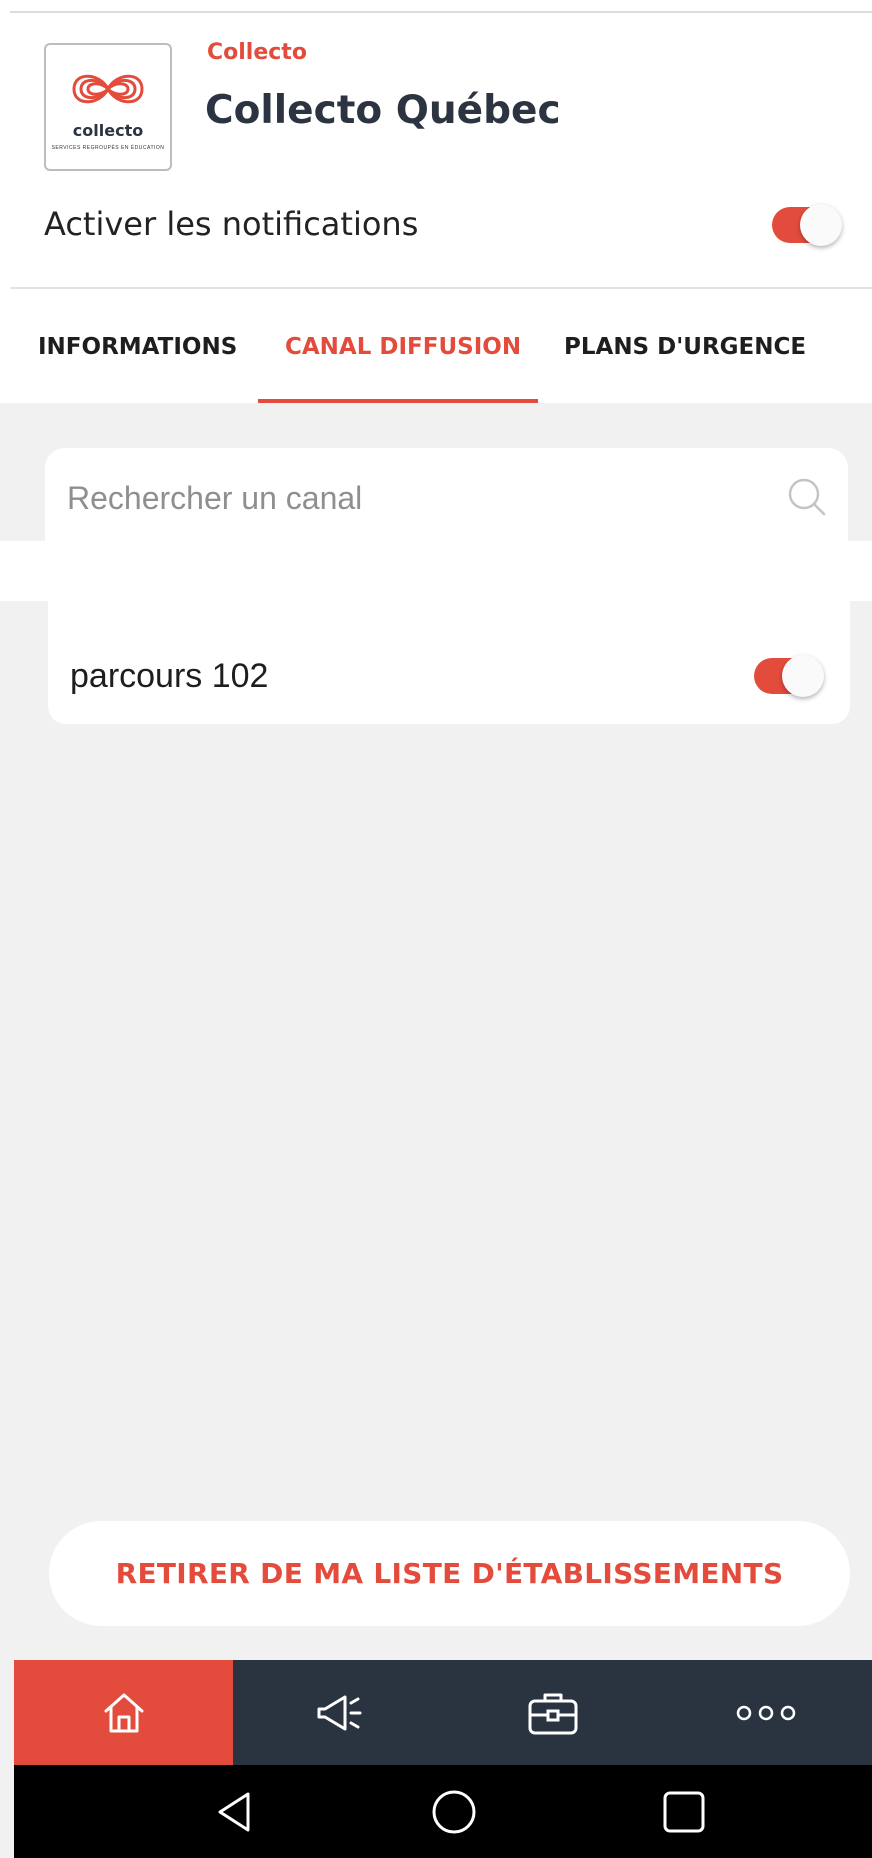 The image size is (872, 1858). I want to click on more-icon, so click(765, 1712).